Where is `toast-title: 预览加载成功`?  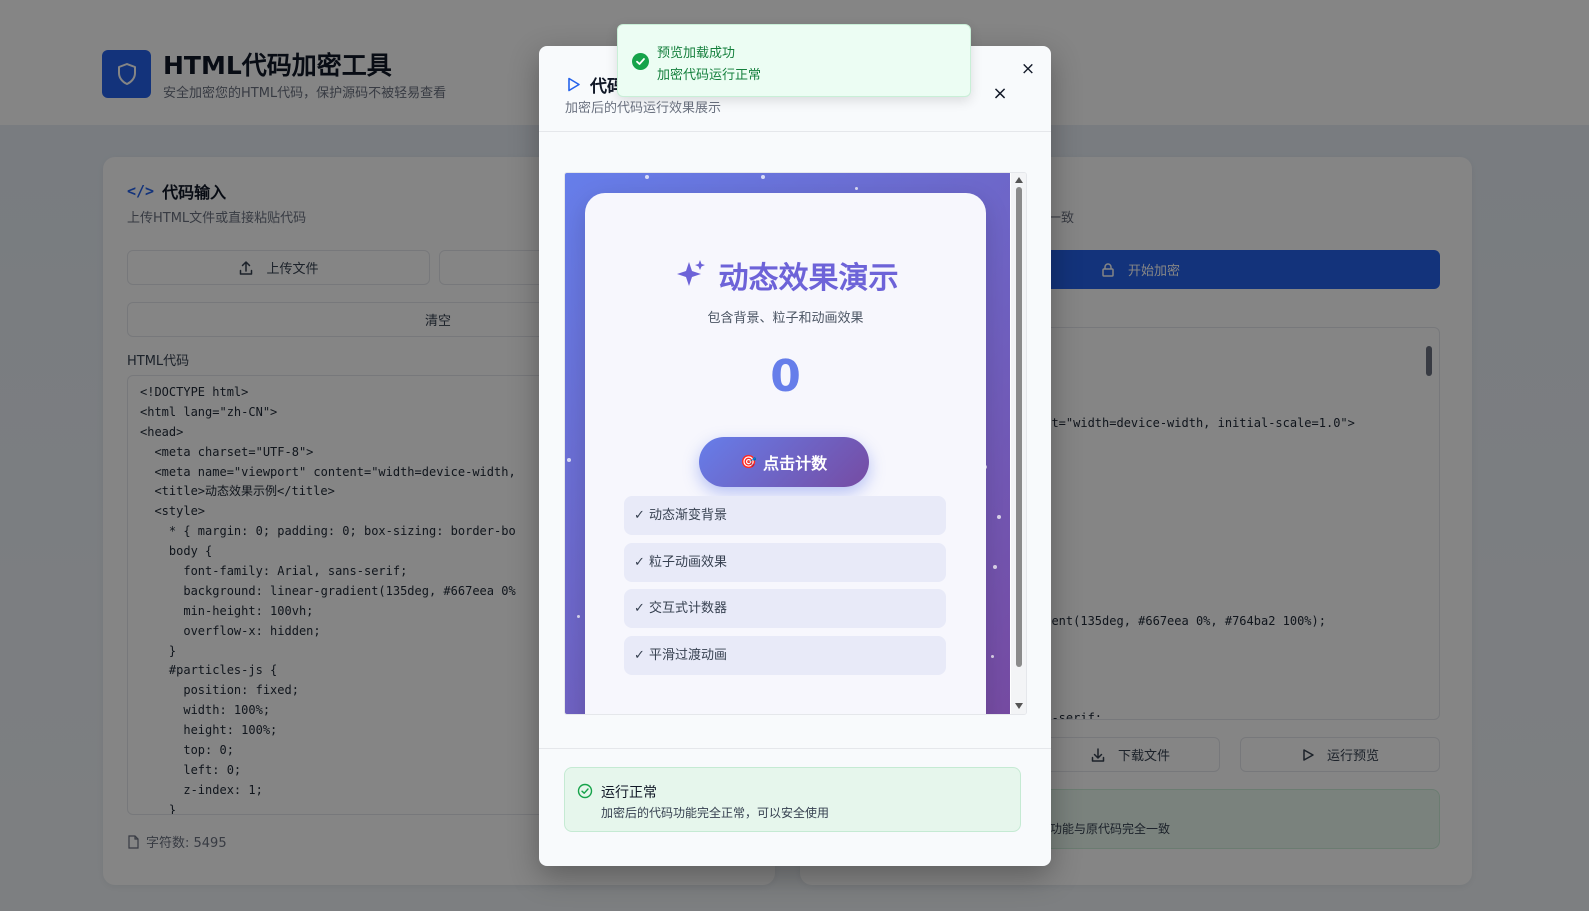 toast-title: 预览加载成功 is located at coordinates (696, 53).